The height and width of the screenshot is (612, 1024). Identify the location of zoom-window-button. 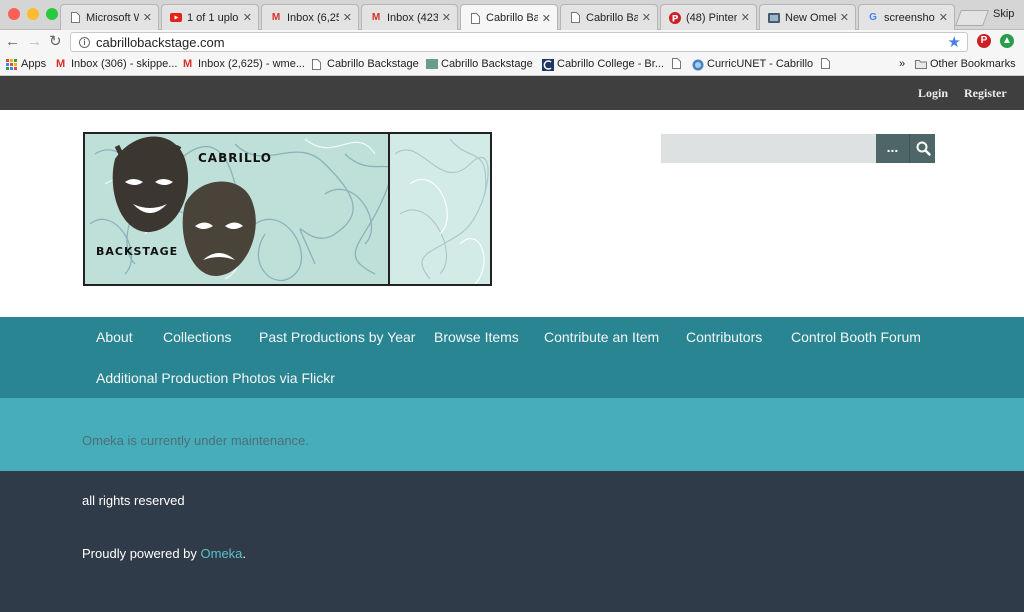
(52, 14).